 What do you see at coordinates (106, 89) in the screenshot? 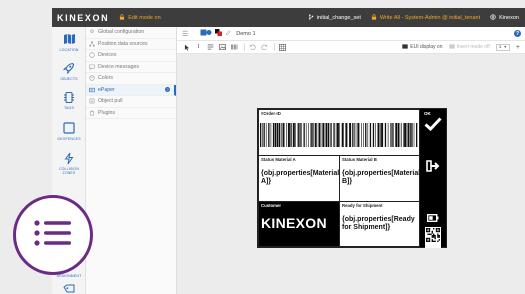
I see `tree-item-label: ePaper` at bounding box center [106, 89].